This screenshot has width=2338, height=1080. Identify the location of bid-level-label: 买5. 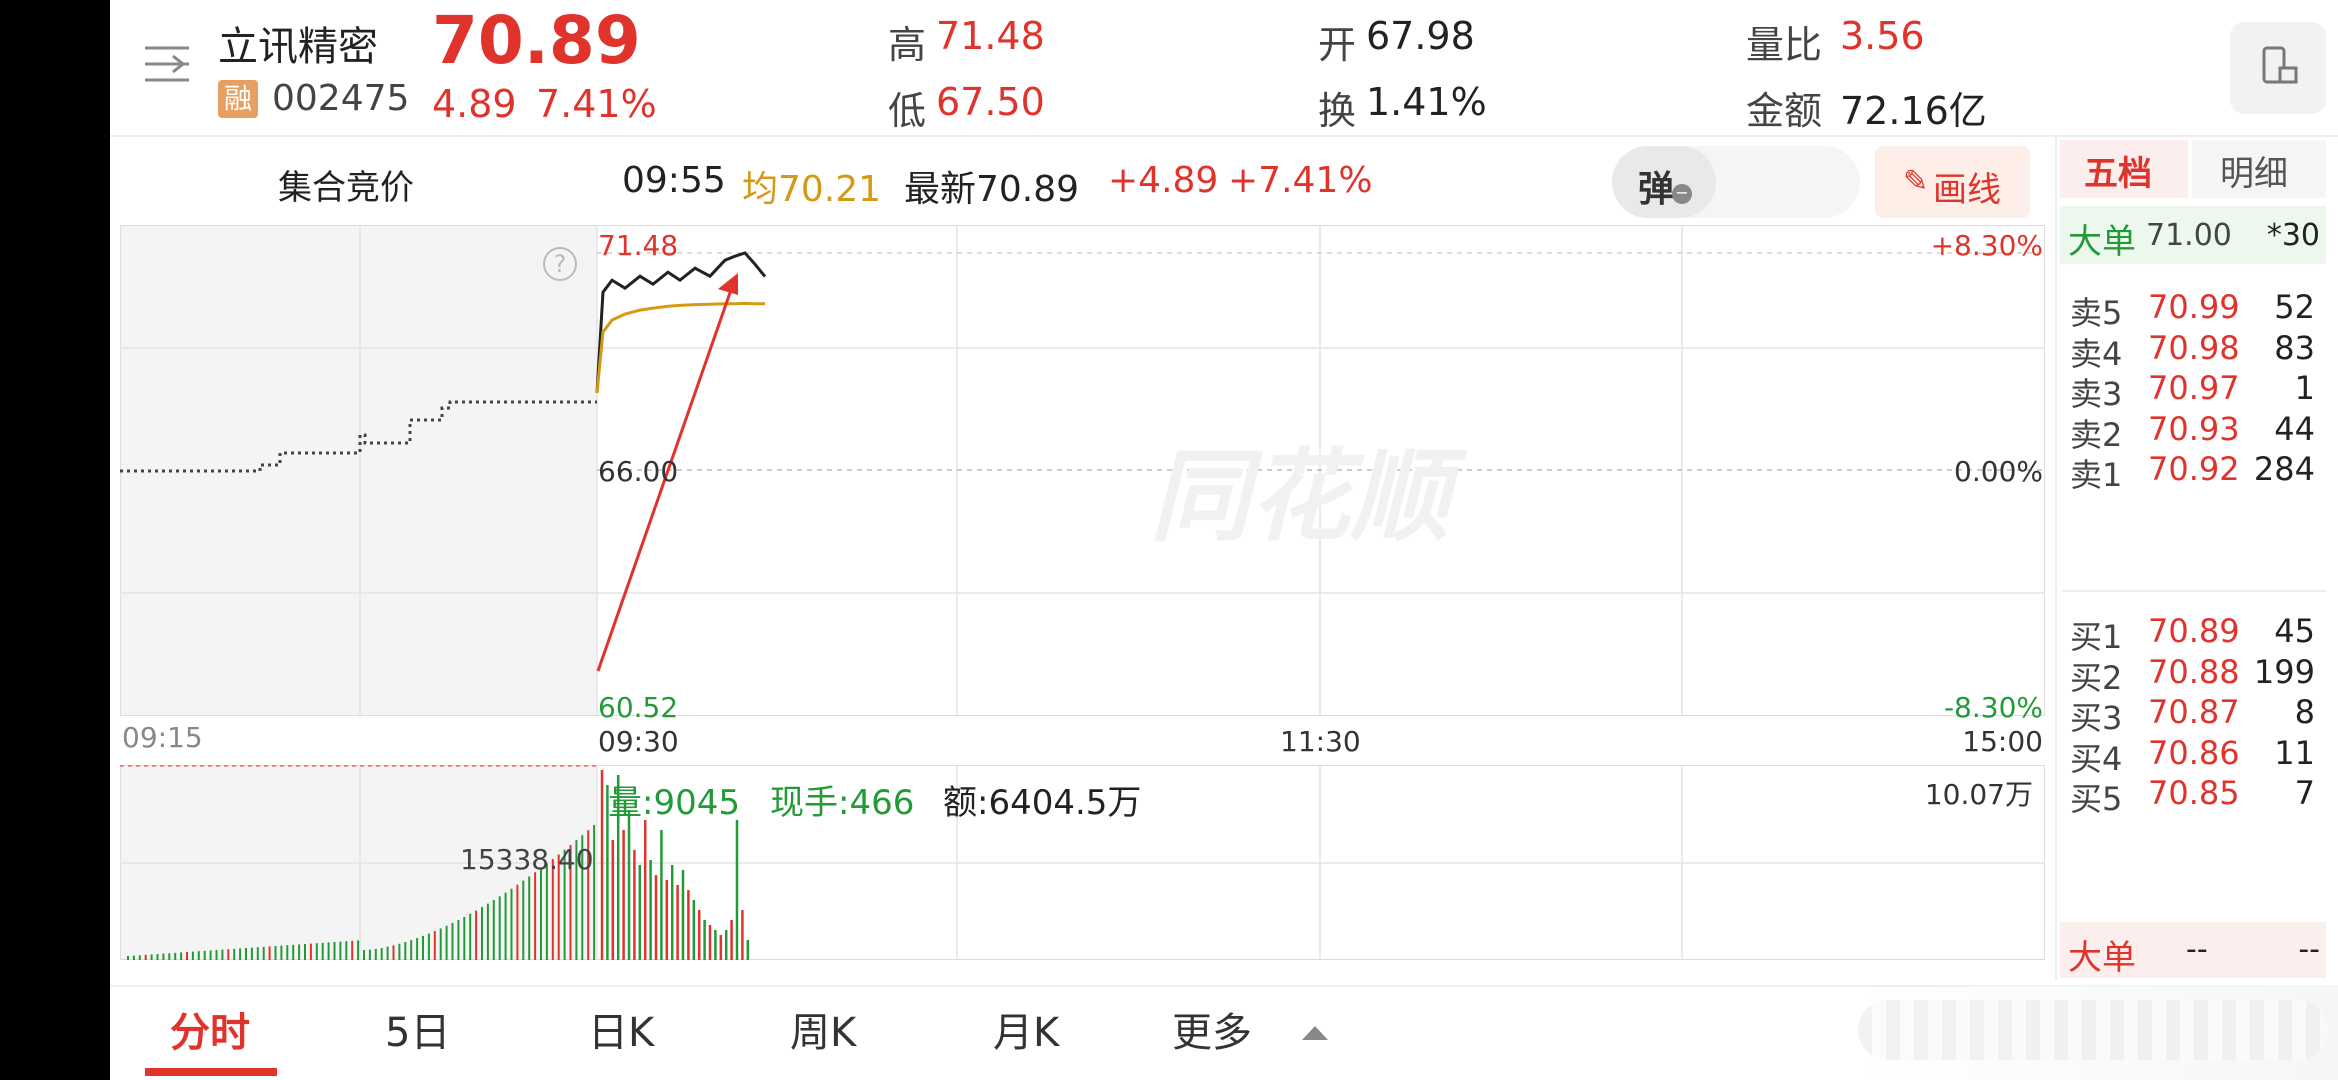
(2096, 799).